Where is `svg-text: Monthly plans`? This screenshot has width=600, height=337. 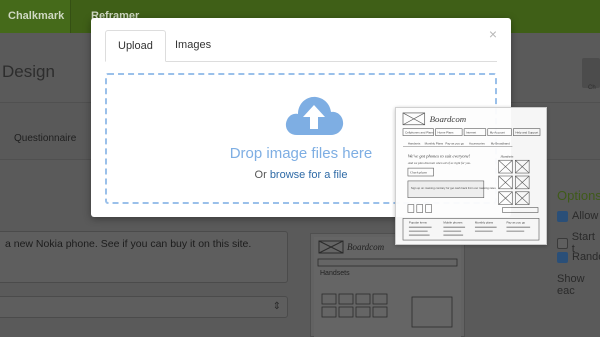
svg-text: Monthly plans is located at coordinates (484, 222).